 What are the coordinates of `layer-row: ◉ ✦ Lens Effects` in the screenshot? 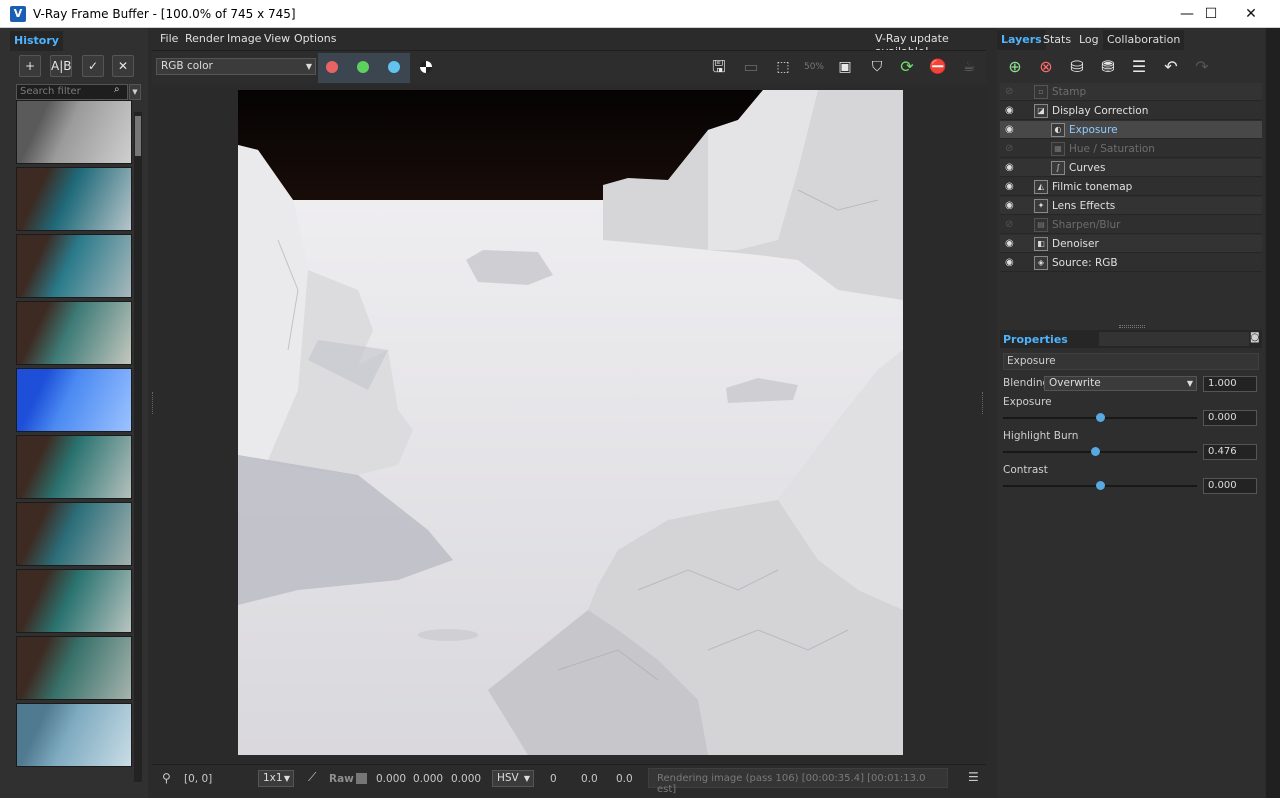 It's located at (1131, 206).